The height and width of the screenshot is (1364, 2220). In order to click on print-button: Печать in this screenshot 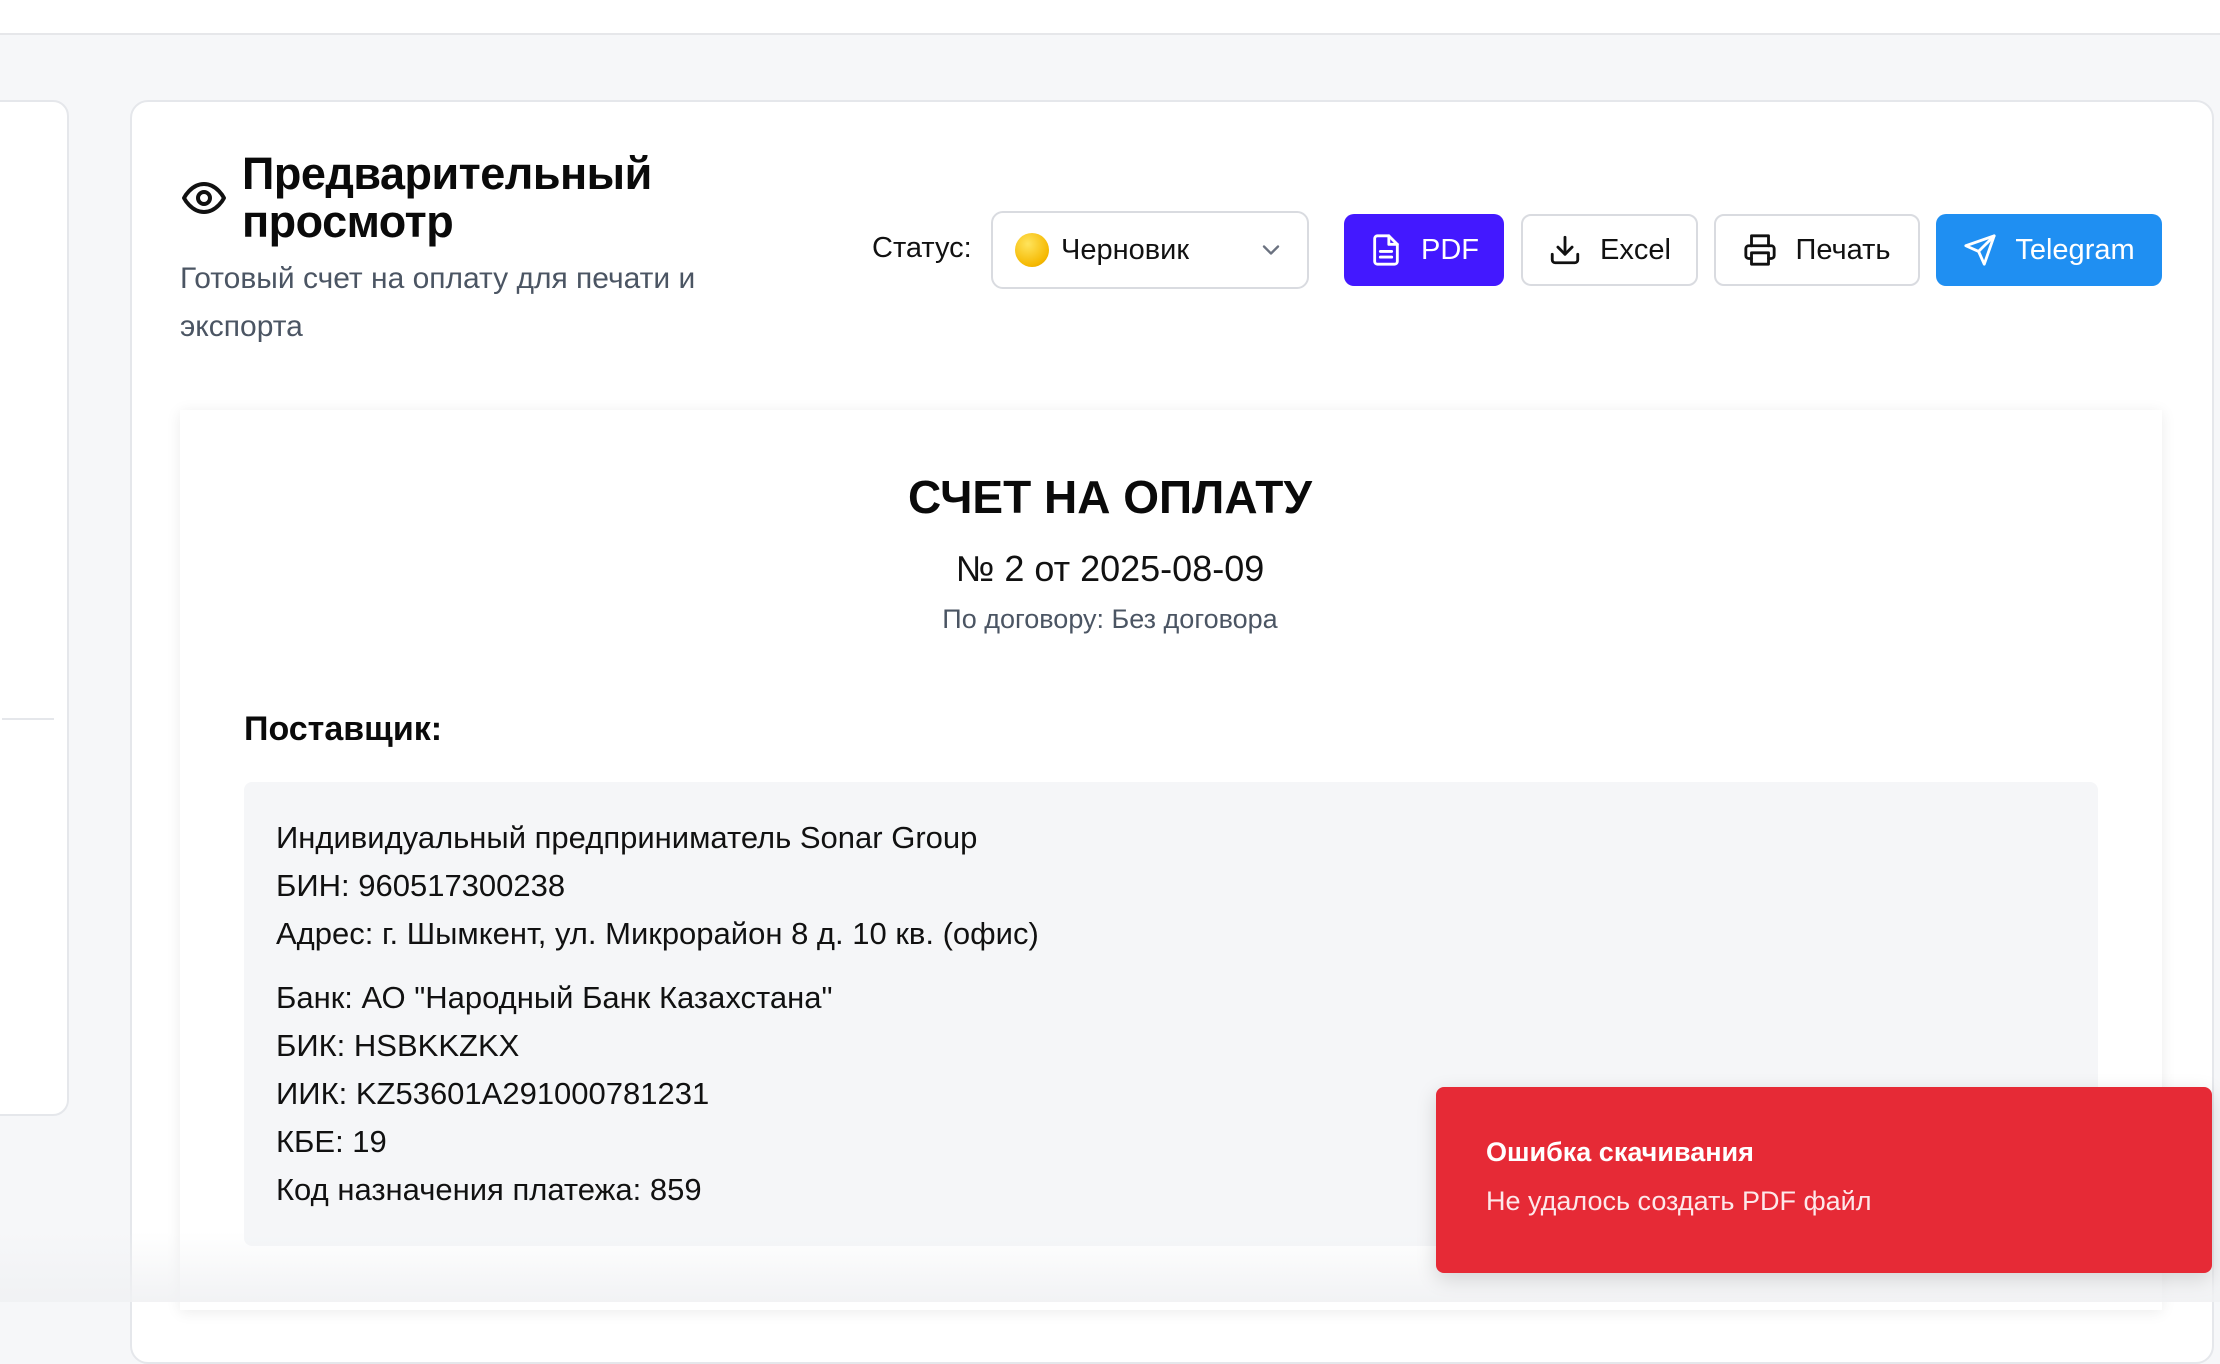, I will do `click(1817, 250)`.